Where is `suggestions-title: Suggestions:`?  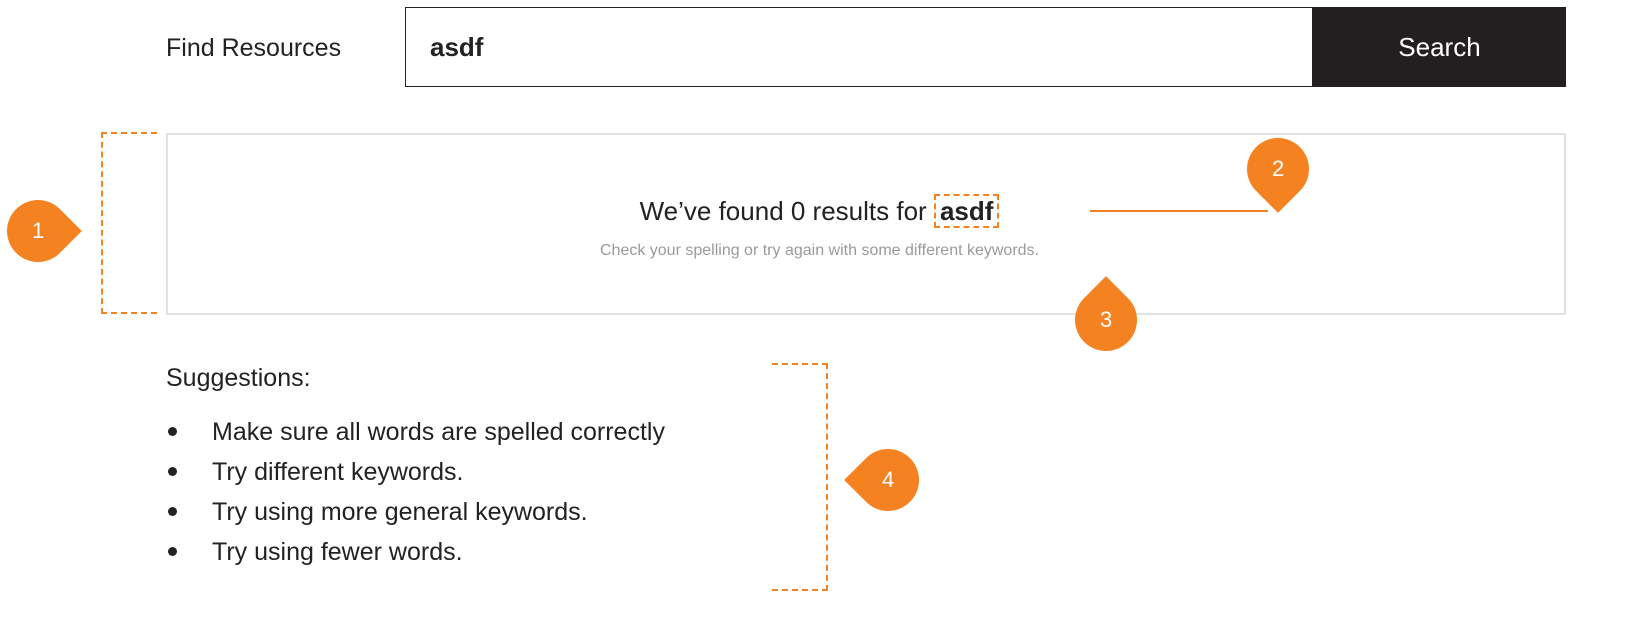
suggestions-title: Suggestions: is located at coordinates (238, 378).